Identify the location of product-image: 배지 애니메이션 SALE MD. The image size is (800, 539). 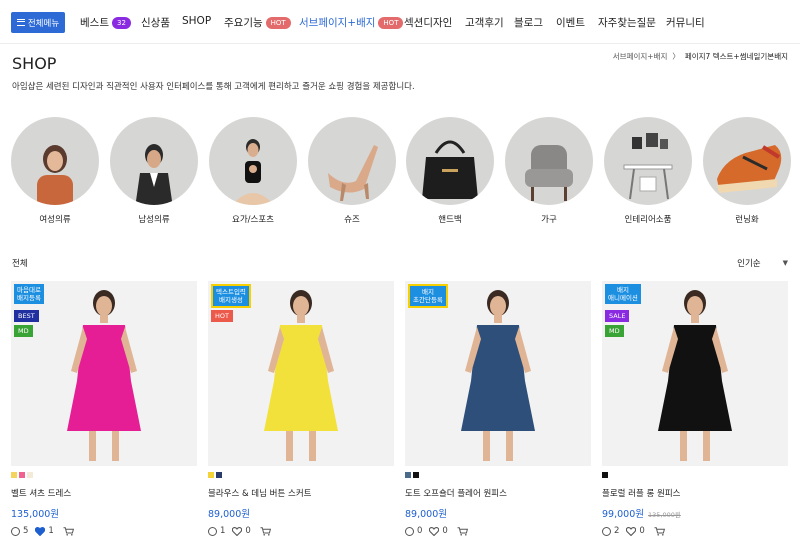
(695, 373).